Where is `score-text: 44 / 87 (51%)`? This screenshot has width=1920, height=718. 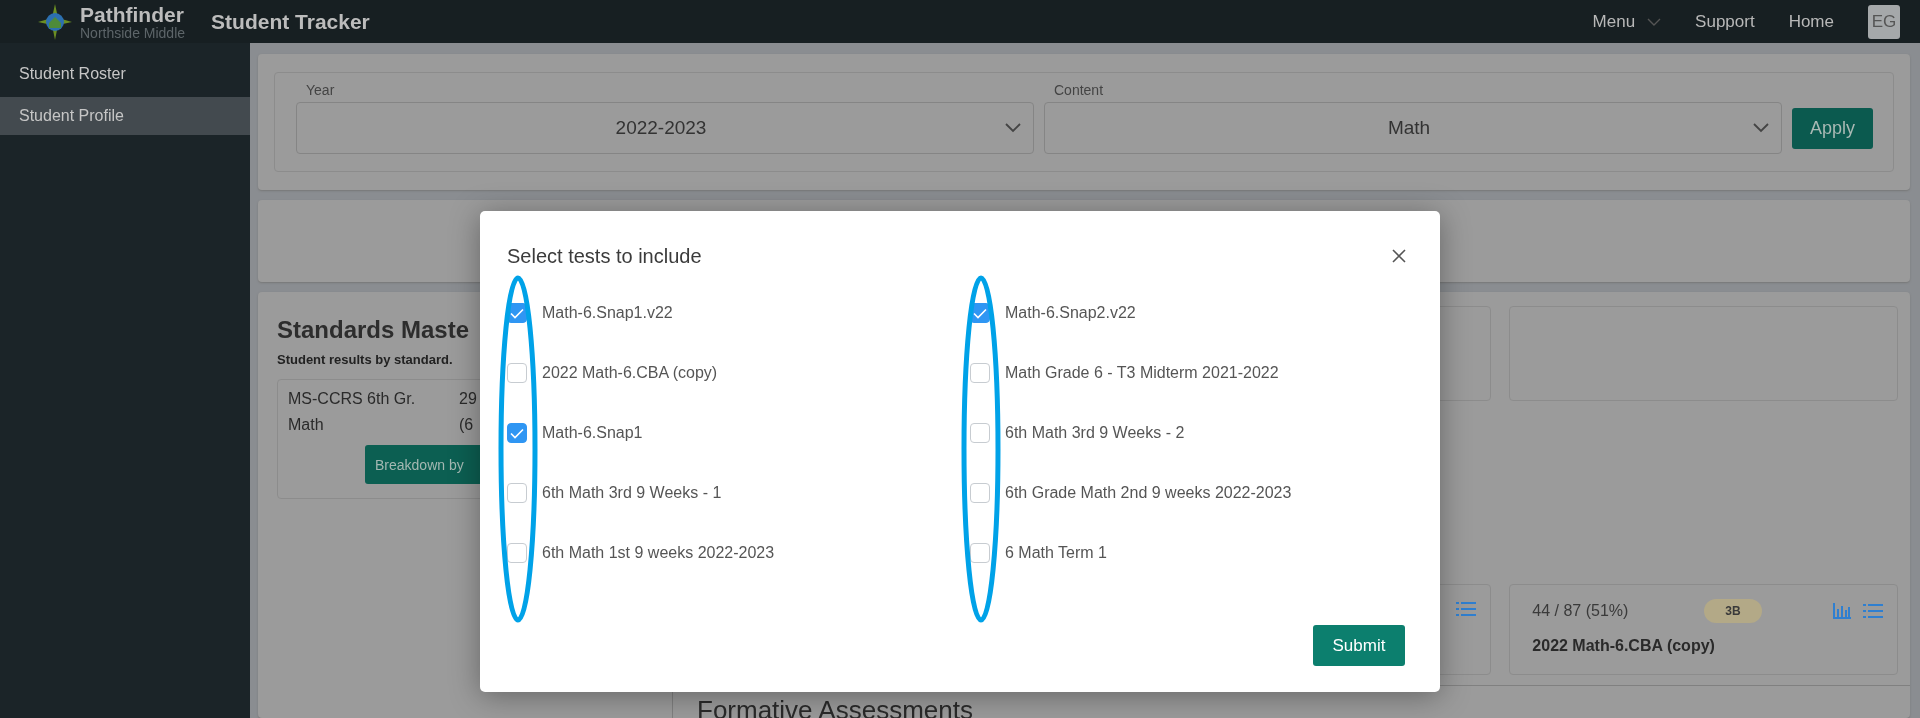 score-text: 44 / 87 (51%) is located at coordinates (1581, 611).